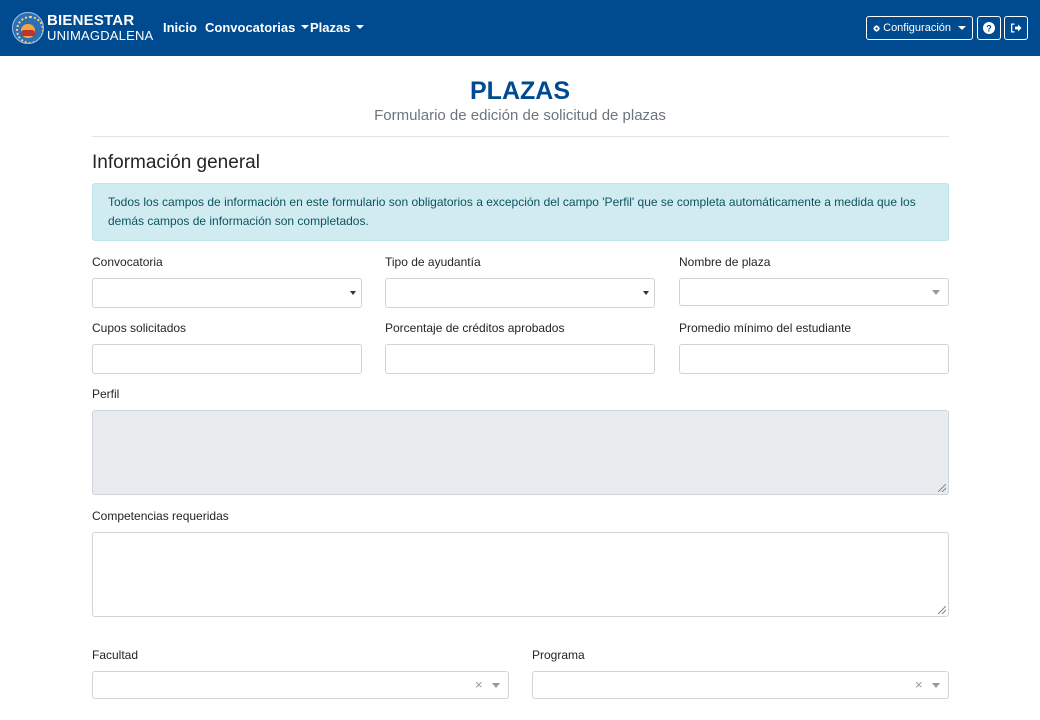  What do you see at coordinates (300, 685) in the screenshot?
I see `facultad-select: ×` at bounding box center [300, 685].